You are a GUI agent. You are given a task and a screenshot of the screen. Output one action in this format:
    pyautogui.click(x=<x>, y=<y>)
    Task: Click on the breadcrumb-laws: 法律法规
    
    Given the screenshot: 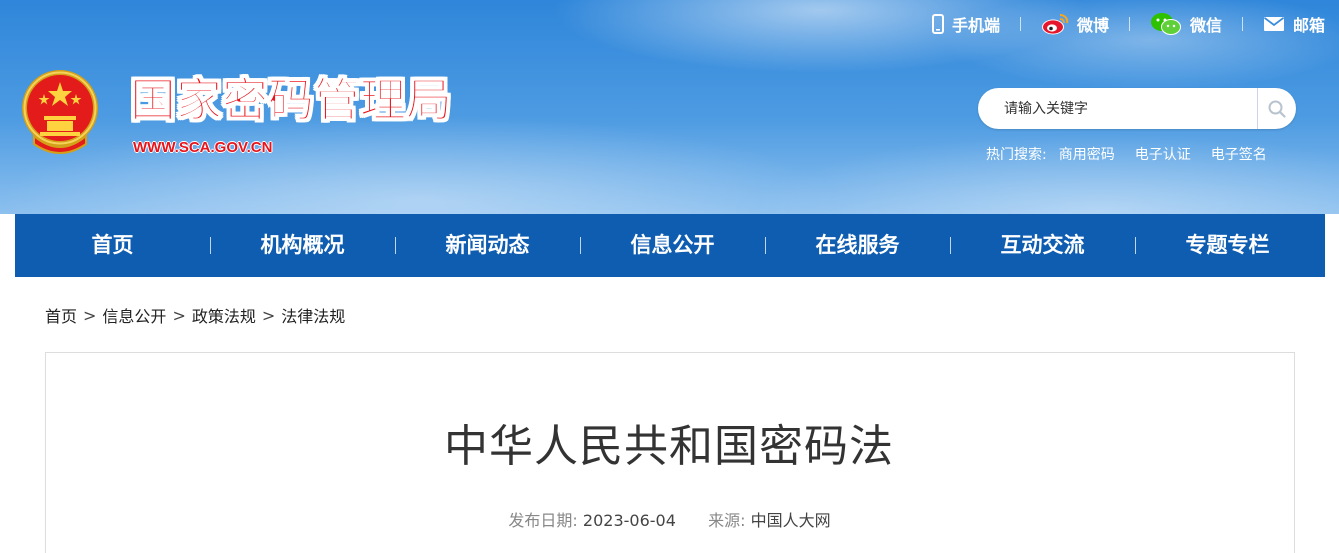 What is the action you would take?
    pyautogui.click(x=313, y=315)
    